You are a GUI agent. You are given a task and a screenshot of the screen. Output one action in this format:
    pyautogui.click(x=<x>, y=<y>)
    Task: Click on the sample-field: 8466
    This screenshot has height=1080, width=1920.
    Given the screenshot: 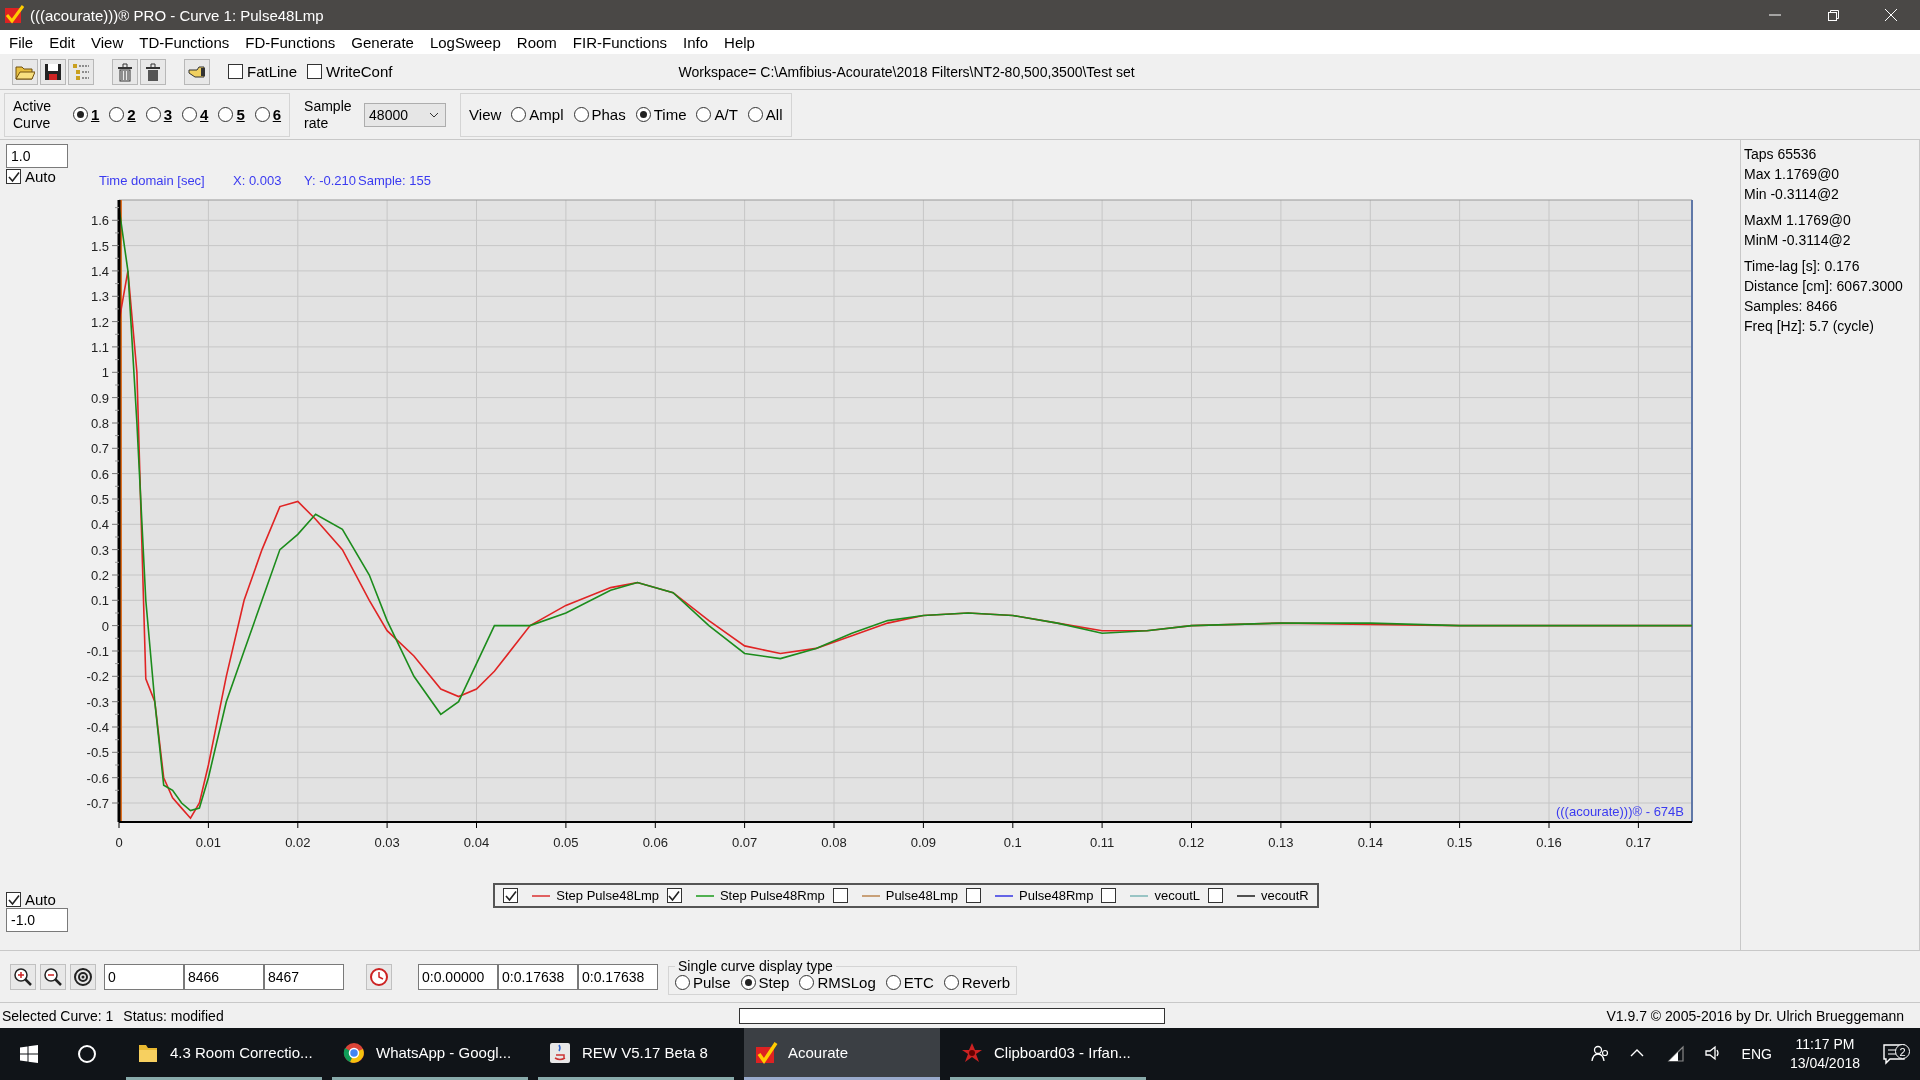 What is the action you would take?
    pyautogui.click(x=224, y=976)
    